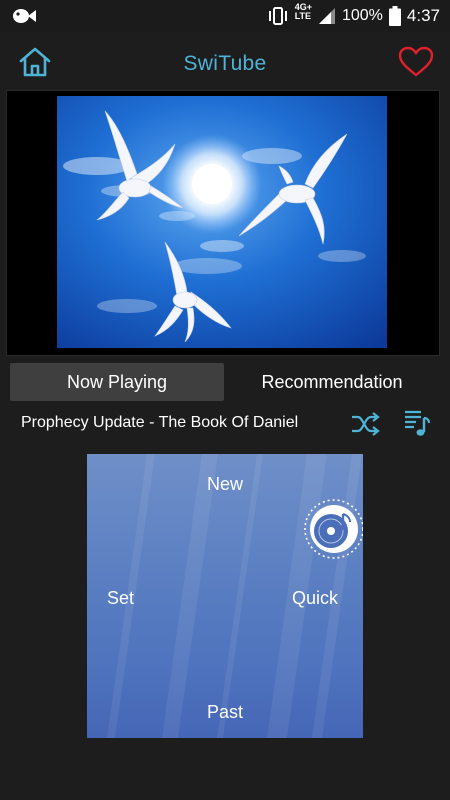 Image resolution: width=450 pixels, height=800 pixels. What do you see at coordinates (333, 529) in the screenshot?
I see `music-disc-icon` at bounding box center [333, 529].